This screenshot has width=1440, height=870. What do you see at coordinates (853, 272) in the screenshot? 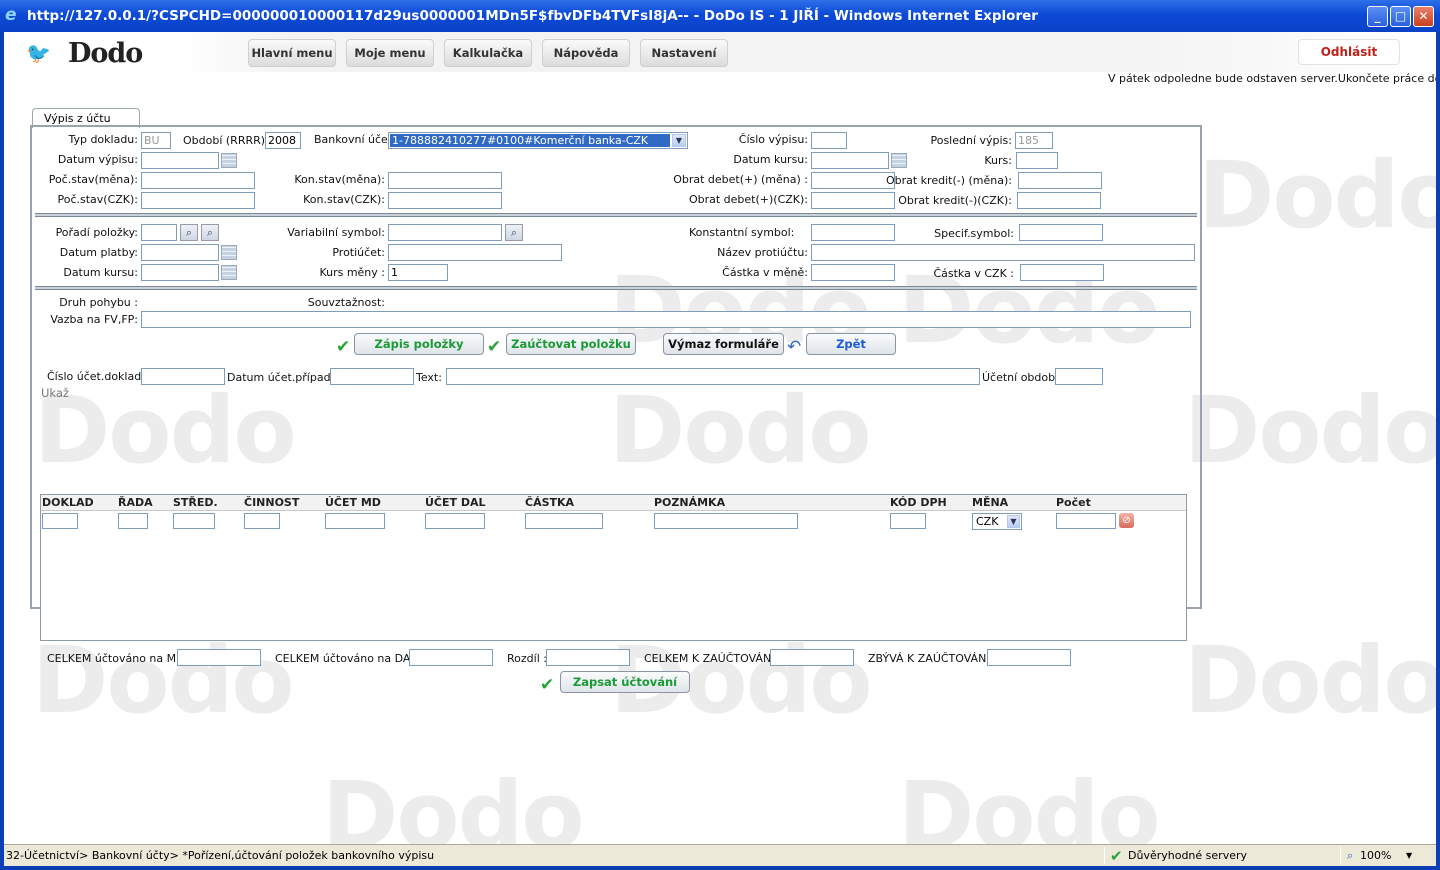
I see `castka-v-mene-field` at bounding box center [853, 272].